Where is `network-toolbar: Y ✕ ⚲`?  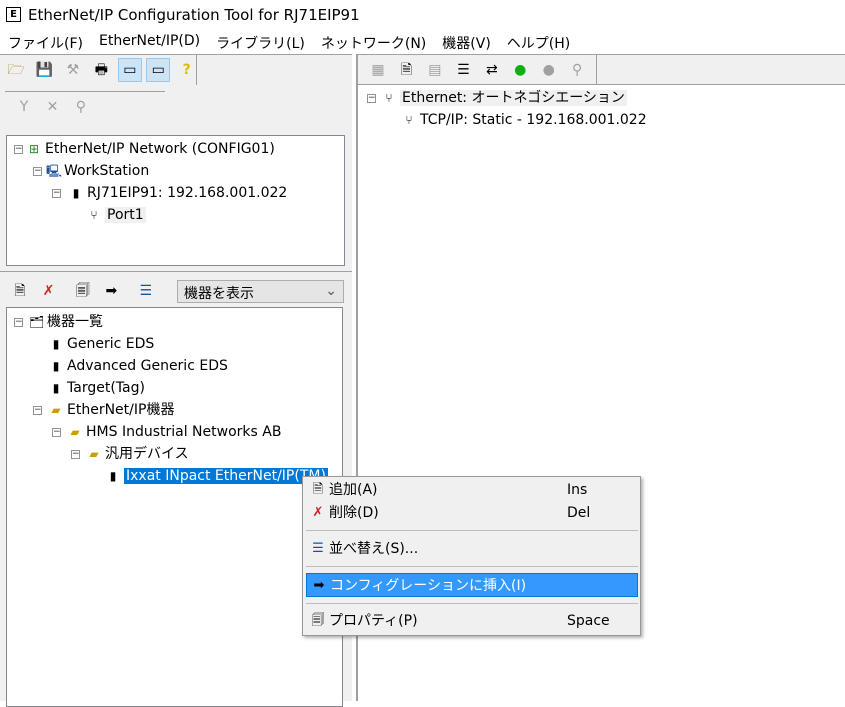 network-toolbar: Y ✕ ⚲ is located at coordinates (52, 107).